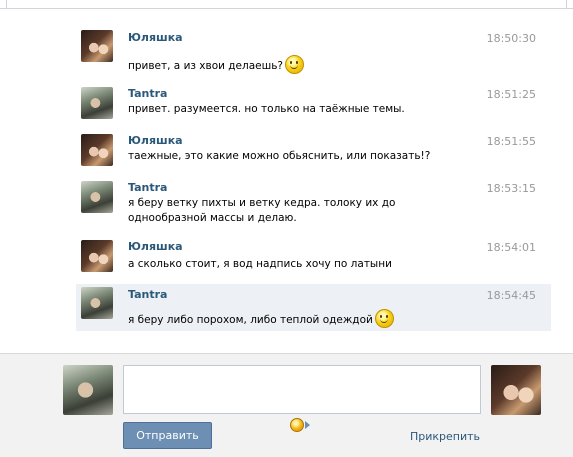 The width and height of the screenshot is (573, 457). I want to click on message-text-content: привет, а из хвои делаешь?, so click(205, 66).